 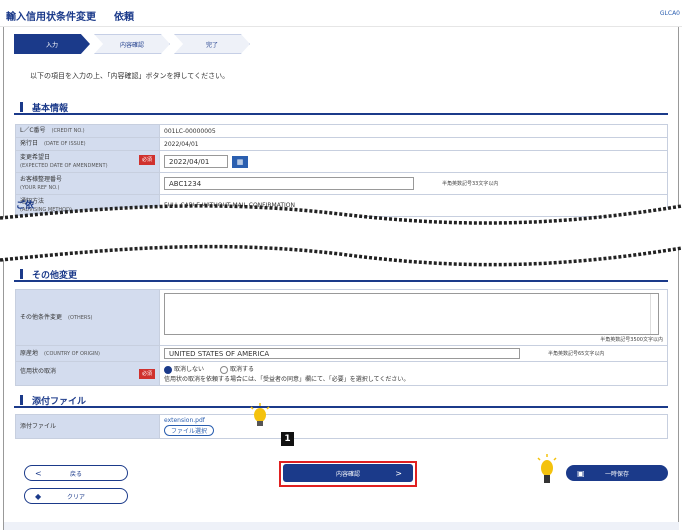 I want to click on table-row: 添付ファイル extension.pdf ファイル選択, so click(x=341, y=426).